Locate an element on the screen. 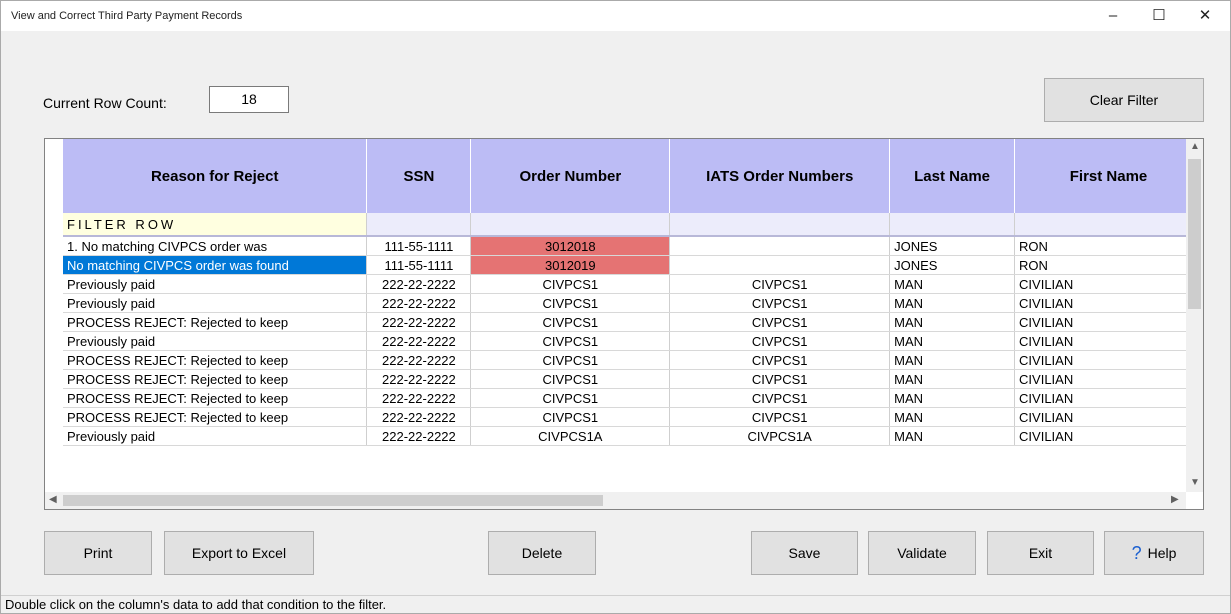  exit-button: Exit is located at coordinates (1040, 553).